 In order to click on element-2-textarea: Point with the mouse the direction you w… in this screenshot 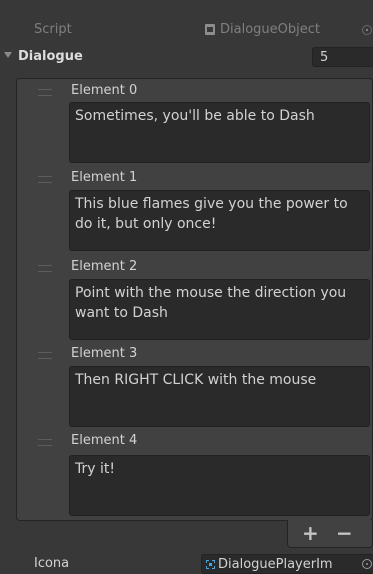, I will do `click(219, 309)`.